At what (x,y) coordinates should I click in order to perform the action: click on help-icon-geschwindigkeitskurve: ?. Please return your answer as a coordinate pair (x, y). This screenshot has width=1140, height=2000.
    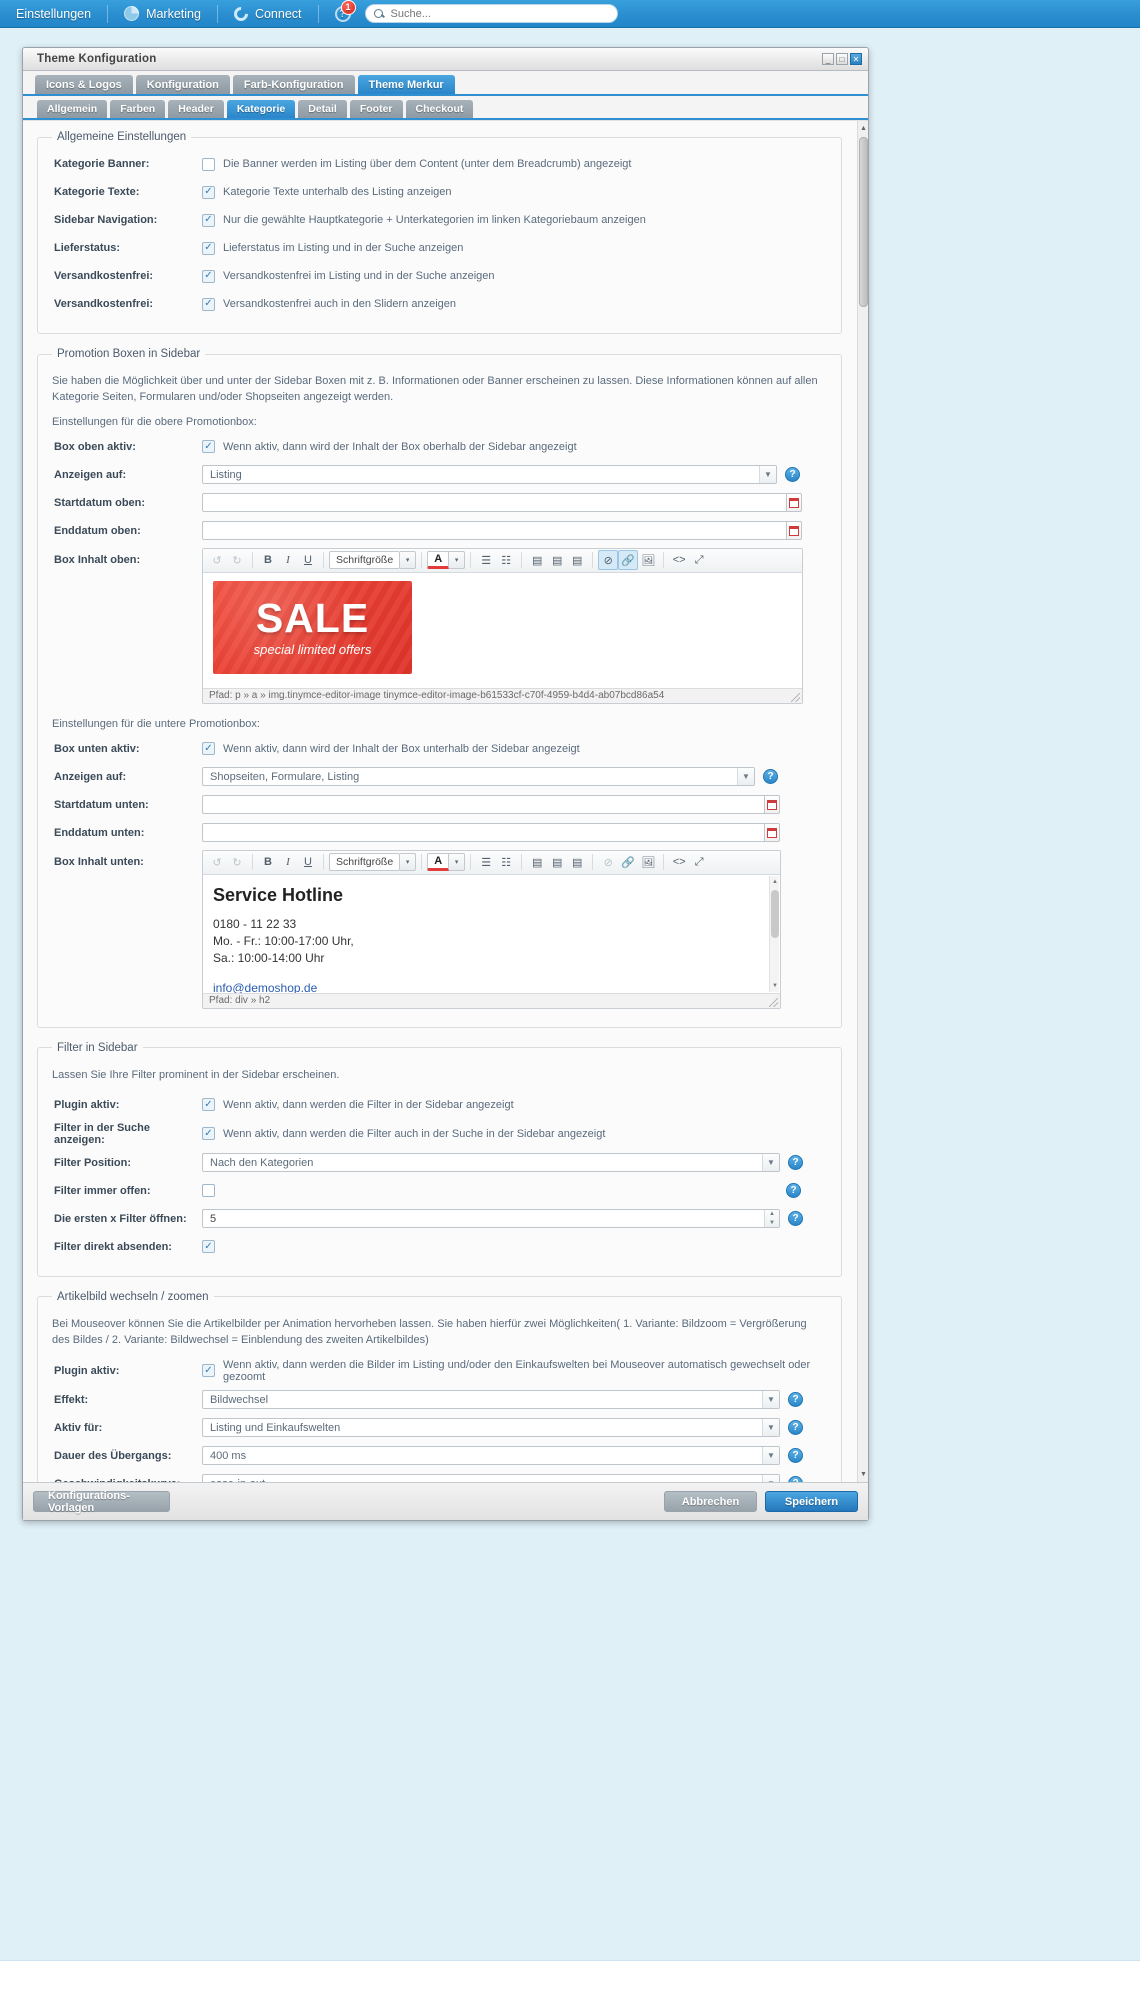
    Looking at the image, I should click on (795, 1479).